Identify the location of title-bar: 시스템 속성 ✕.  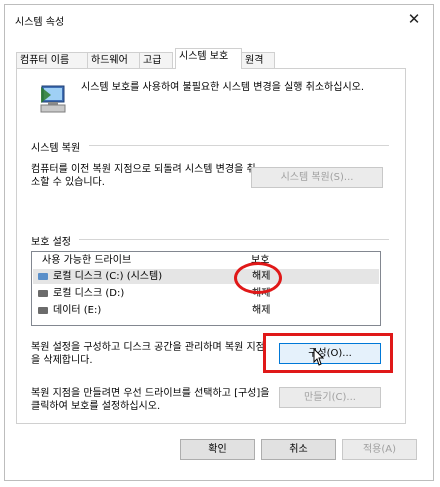
(219, 20).